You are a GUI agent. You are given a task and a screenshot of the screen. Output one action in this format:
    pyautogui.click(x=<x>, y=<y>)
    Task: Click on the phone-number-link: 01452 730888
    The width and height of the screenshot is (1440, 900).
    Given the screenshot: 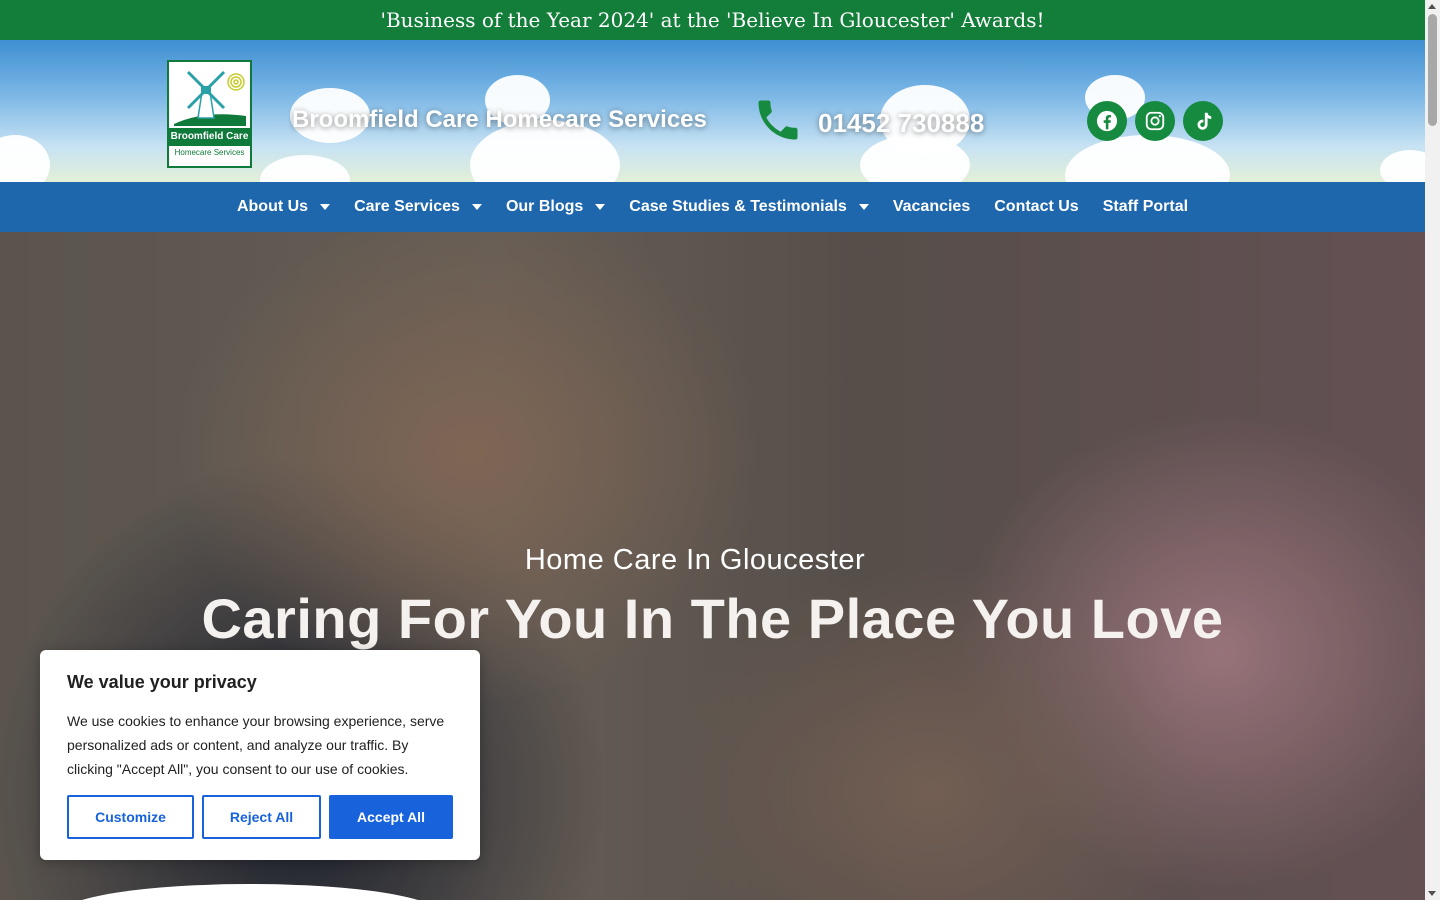 What is the action you would take?
    pyautogui.click(x=901, y=123)
    